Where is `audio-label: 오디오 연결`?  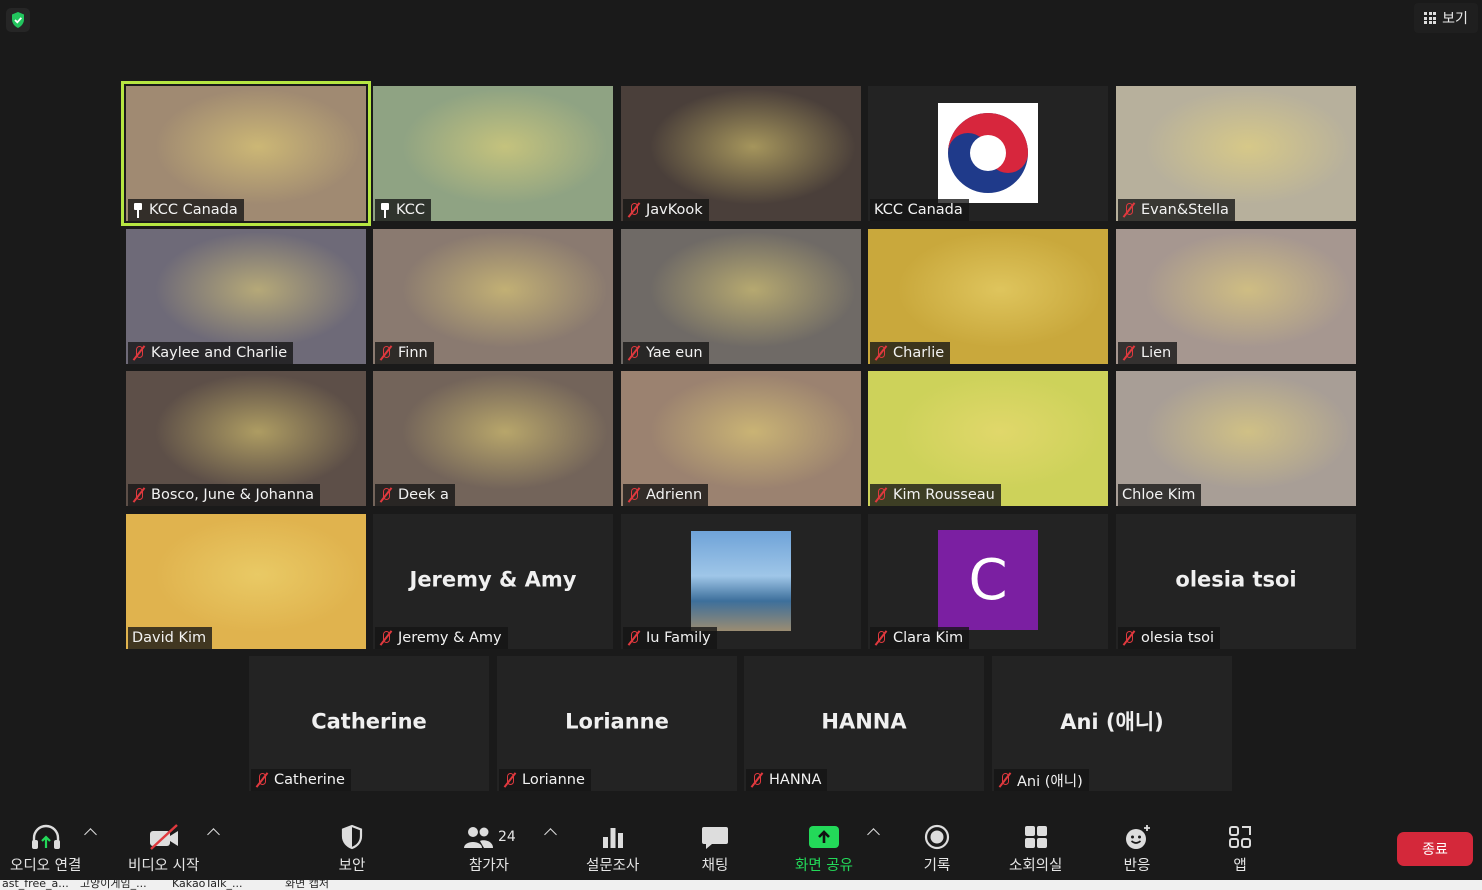 audio-label: 오디오 연결 is located at coordinates (46, 866).